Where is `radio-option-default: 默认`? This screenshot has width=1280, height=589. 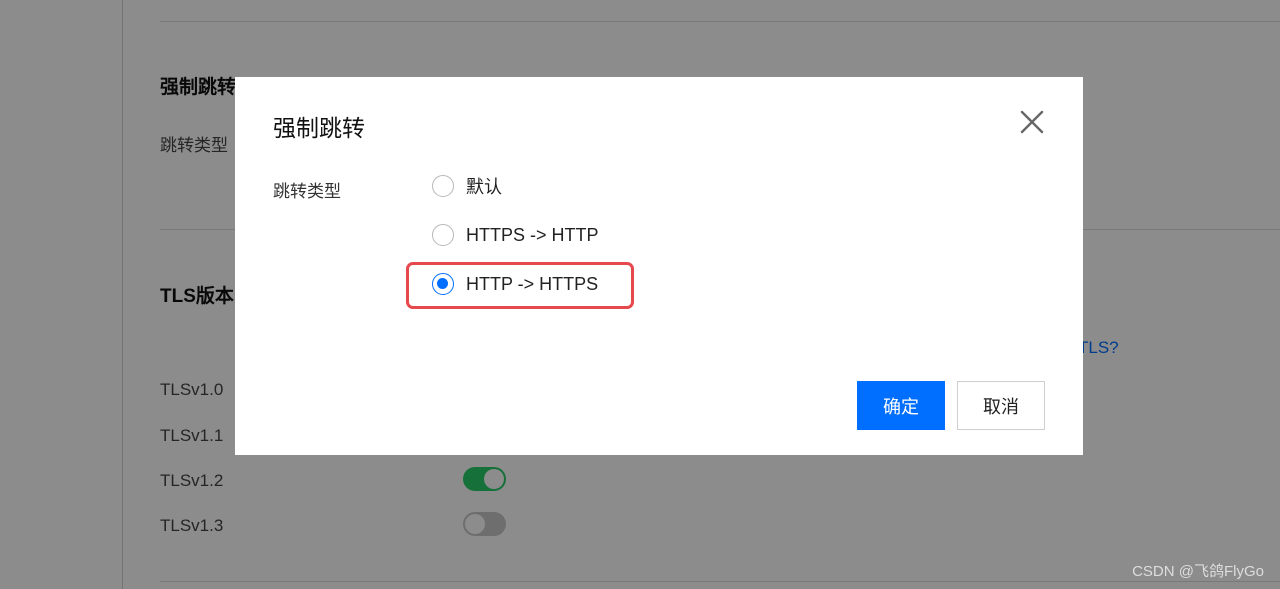 radio-option-default: 默认 is located at coordinates (467, 186).